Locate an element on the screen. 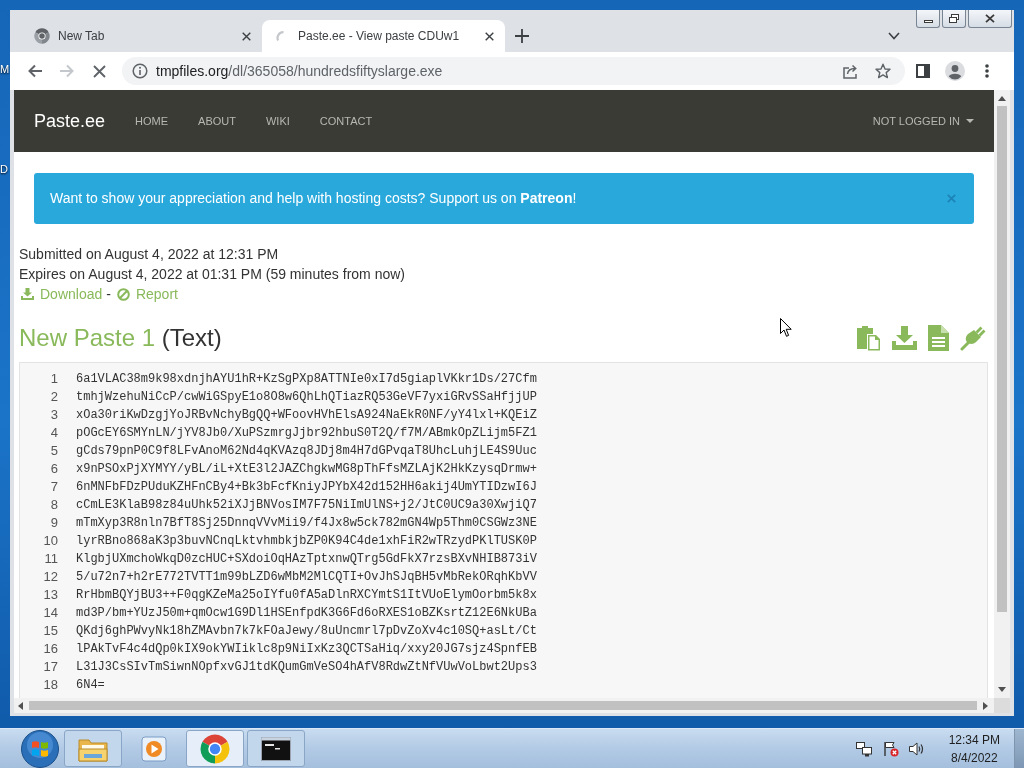  taskbar-button is located at coordinates (276, 748).